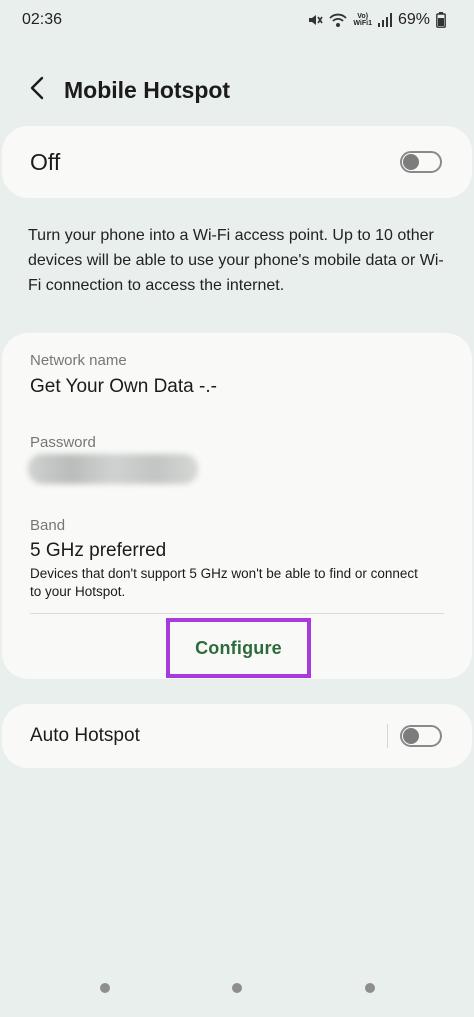  I want to click on auto-hotspot-label: Auto Hotspot, so click(85, 735).